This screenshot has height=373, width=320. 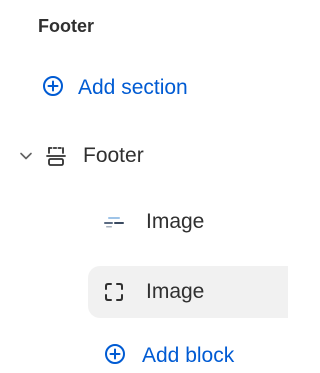 I want to click on footer-group-label: Footer, so click(x=113, y=155).